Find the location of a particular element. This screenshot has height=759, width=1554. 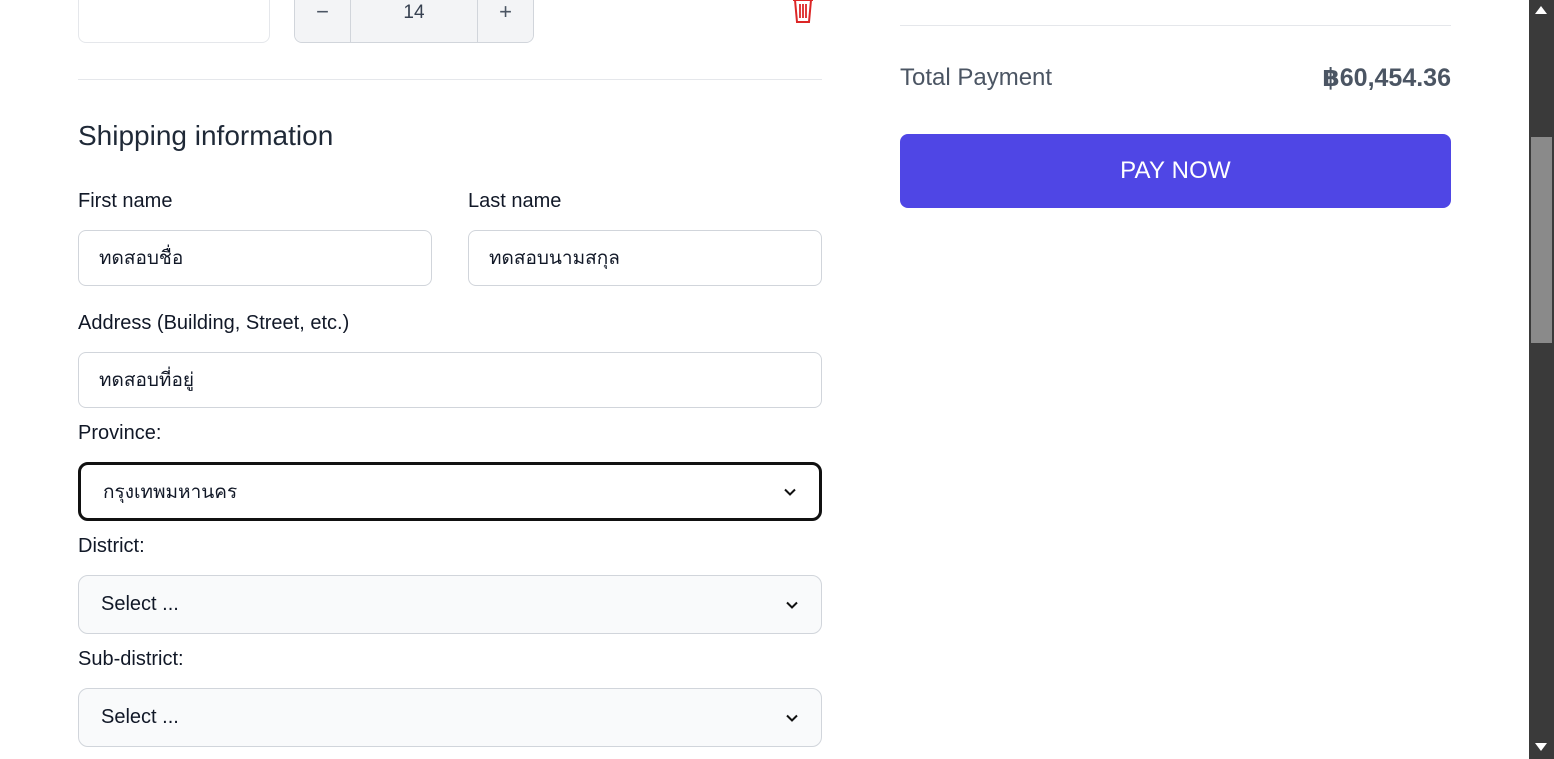

total-payment-label: Total Payment is located at coordinates (976, 77).